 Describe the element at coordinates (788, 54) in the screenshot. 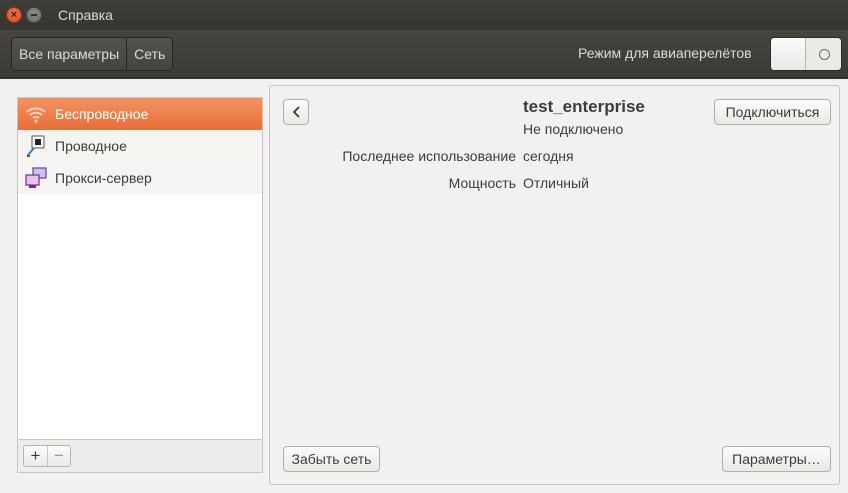

I see `toggle-knob` at that location.